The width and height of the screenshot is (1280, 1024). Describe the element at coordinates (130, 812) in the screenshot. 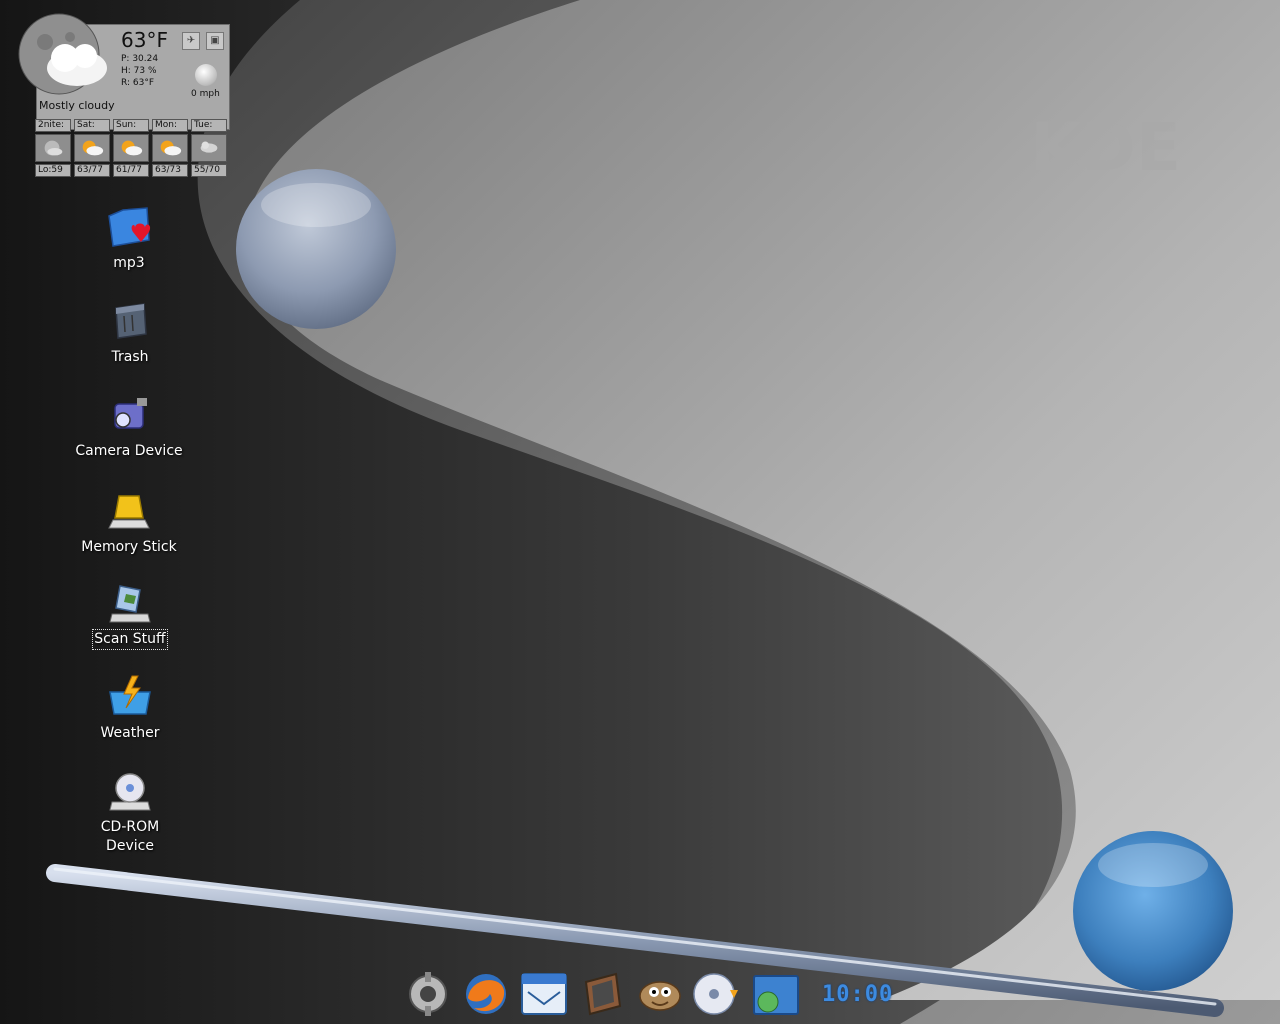

I see `desktop-icon-cdrom: CD-ROM Device` at that location.